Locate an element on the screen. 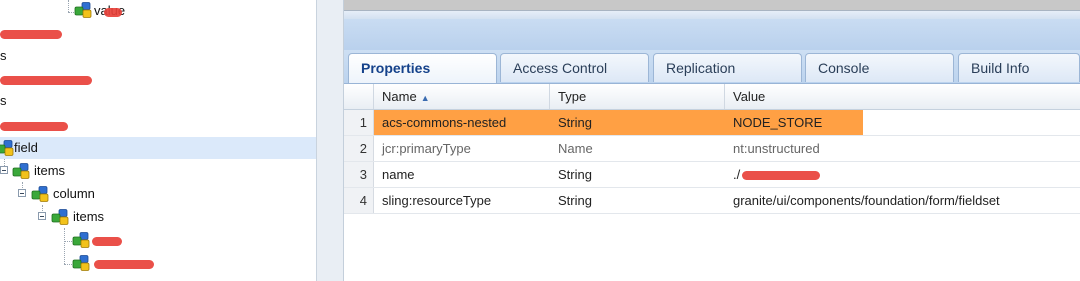 The width and height of the screenshot is (1080, 281). tree-node-label: column is located at coordinates (74, 193).